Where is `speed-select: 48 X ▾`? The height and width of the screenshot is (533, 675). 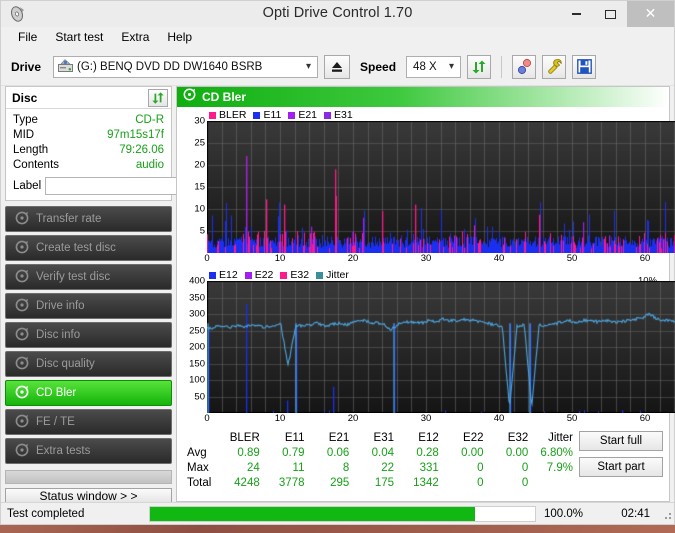 speed-select: 48 X ▾ is located at coordinates (434, 66).